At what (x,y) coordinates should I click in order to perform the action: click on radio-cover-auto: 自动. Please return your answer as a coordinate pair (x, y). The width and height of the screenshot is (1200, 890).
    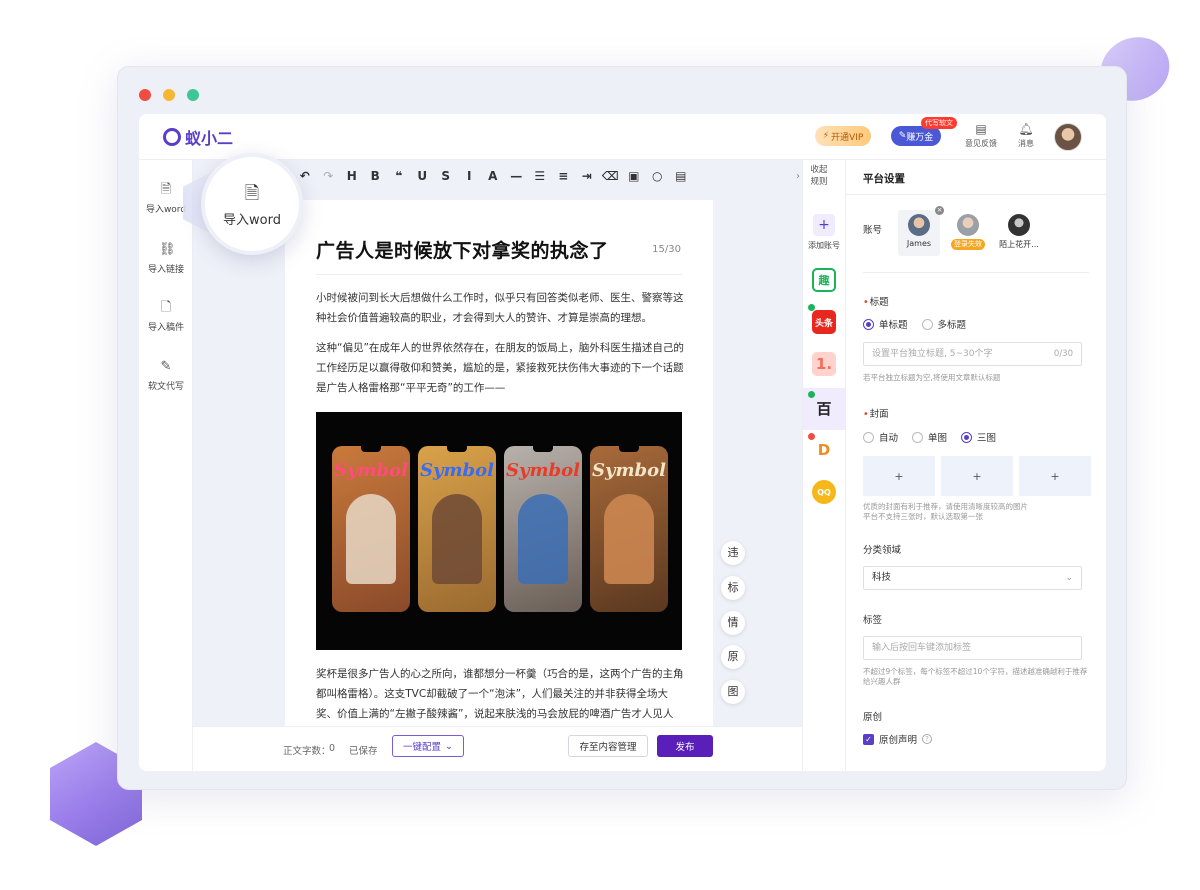
    Looking at the image, I should click on (880, 437).